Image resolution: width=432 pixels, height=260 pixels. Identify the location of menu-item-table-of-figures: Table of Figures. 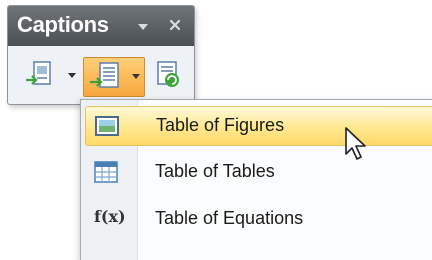
(258, 126).